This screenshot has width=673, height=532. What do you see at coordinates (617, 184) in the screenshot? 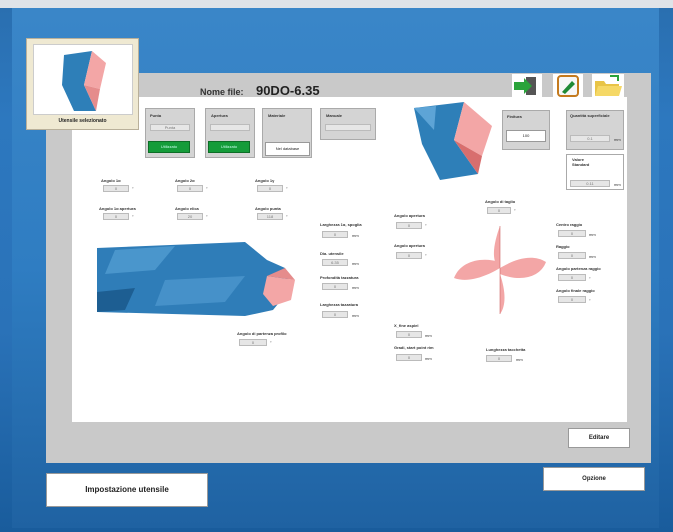
I see `valore-unit: mm` at bounding box center [617, 184].